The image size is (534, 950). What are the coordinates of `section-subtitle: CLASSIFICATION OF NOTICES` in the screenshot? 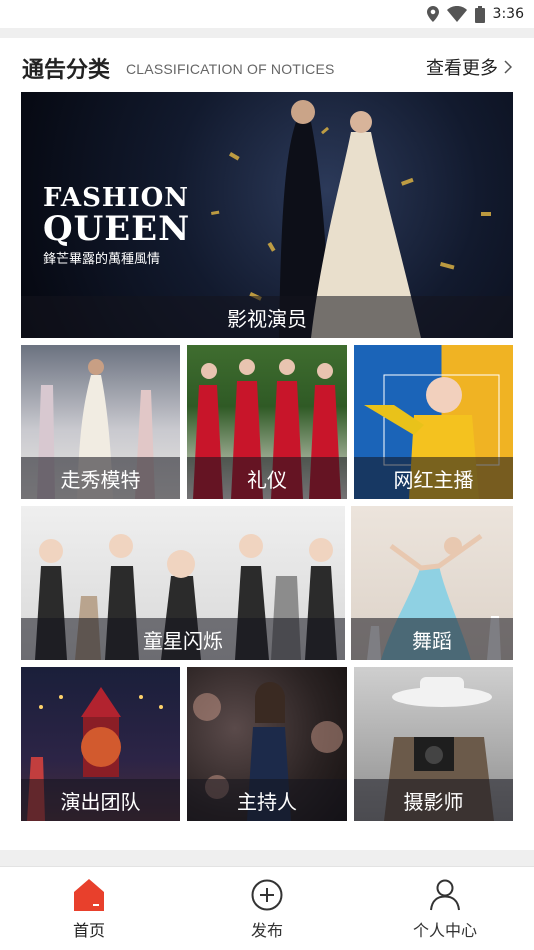 It's located at (230, 69).